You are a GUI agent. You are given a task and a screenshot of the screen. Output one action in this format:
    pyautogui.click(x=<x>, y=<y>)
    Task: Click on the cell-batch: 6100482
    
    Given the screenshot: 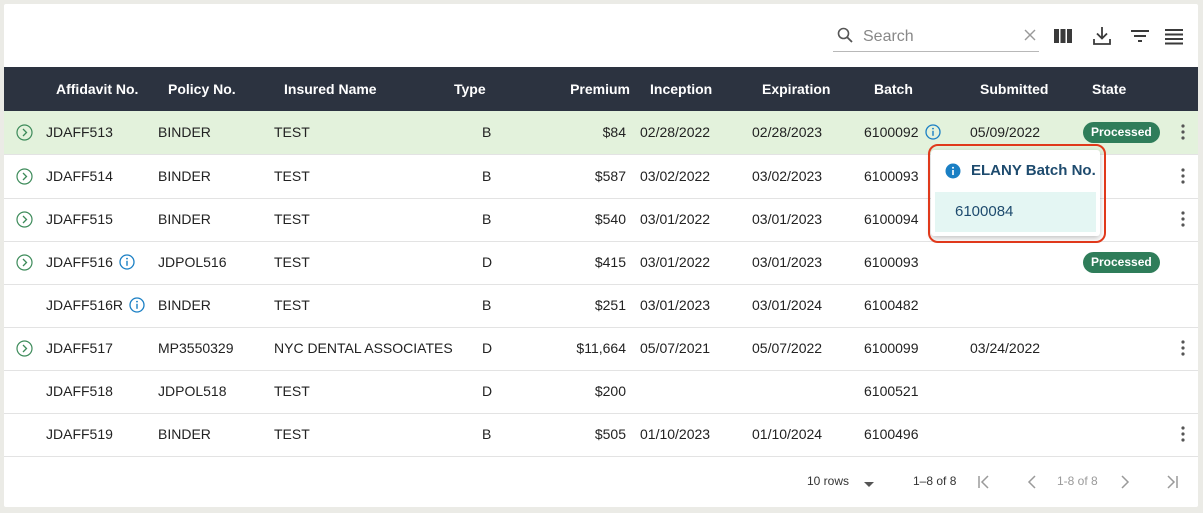 What is the action you would take?
    pyautogui.click(x=891, y=305)
    